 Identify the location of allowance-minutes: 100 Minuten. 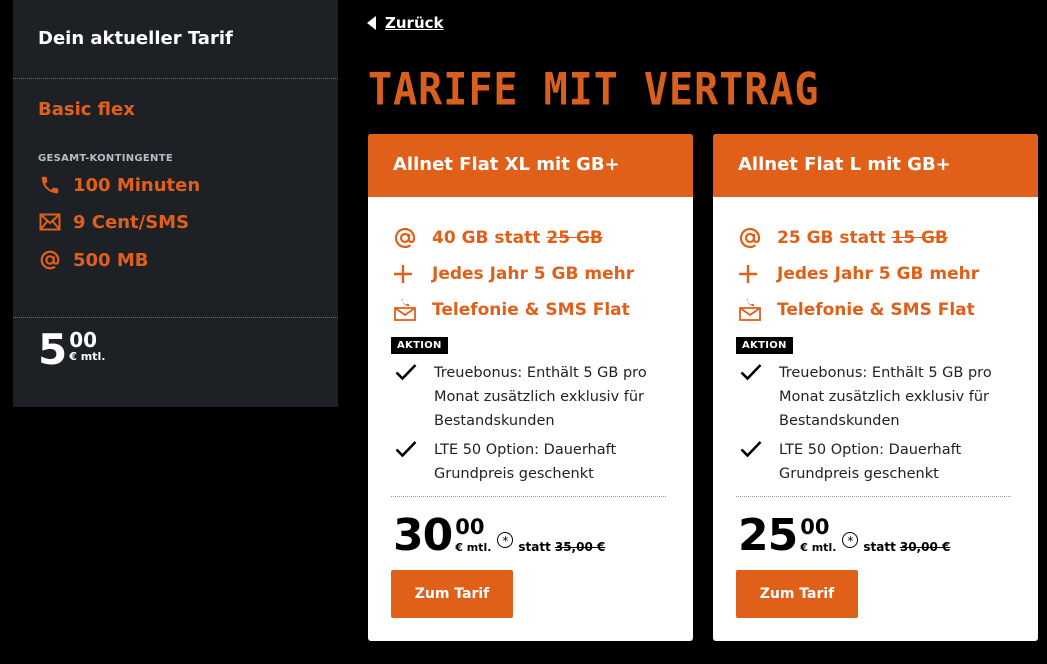
(119, 185).